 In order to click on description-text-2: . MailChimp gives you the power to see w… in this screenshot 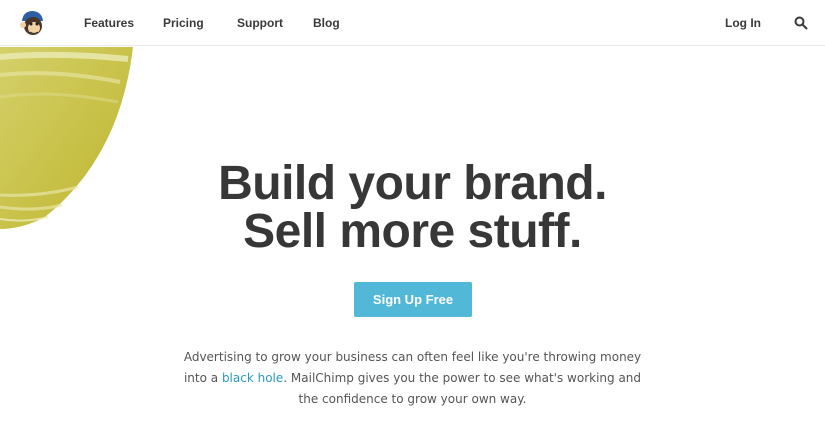, I will do `click(462, 388)`.